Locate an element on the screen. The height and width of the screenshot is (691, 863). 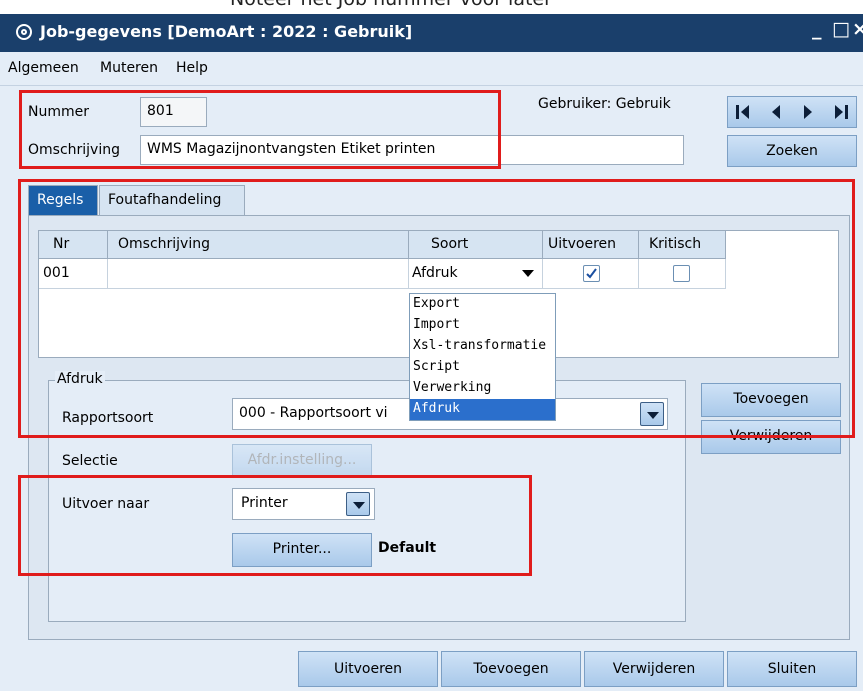
previous-record-icon is located at coordinates (776, 112).